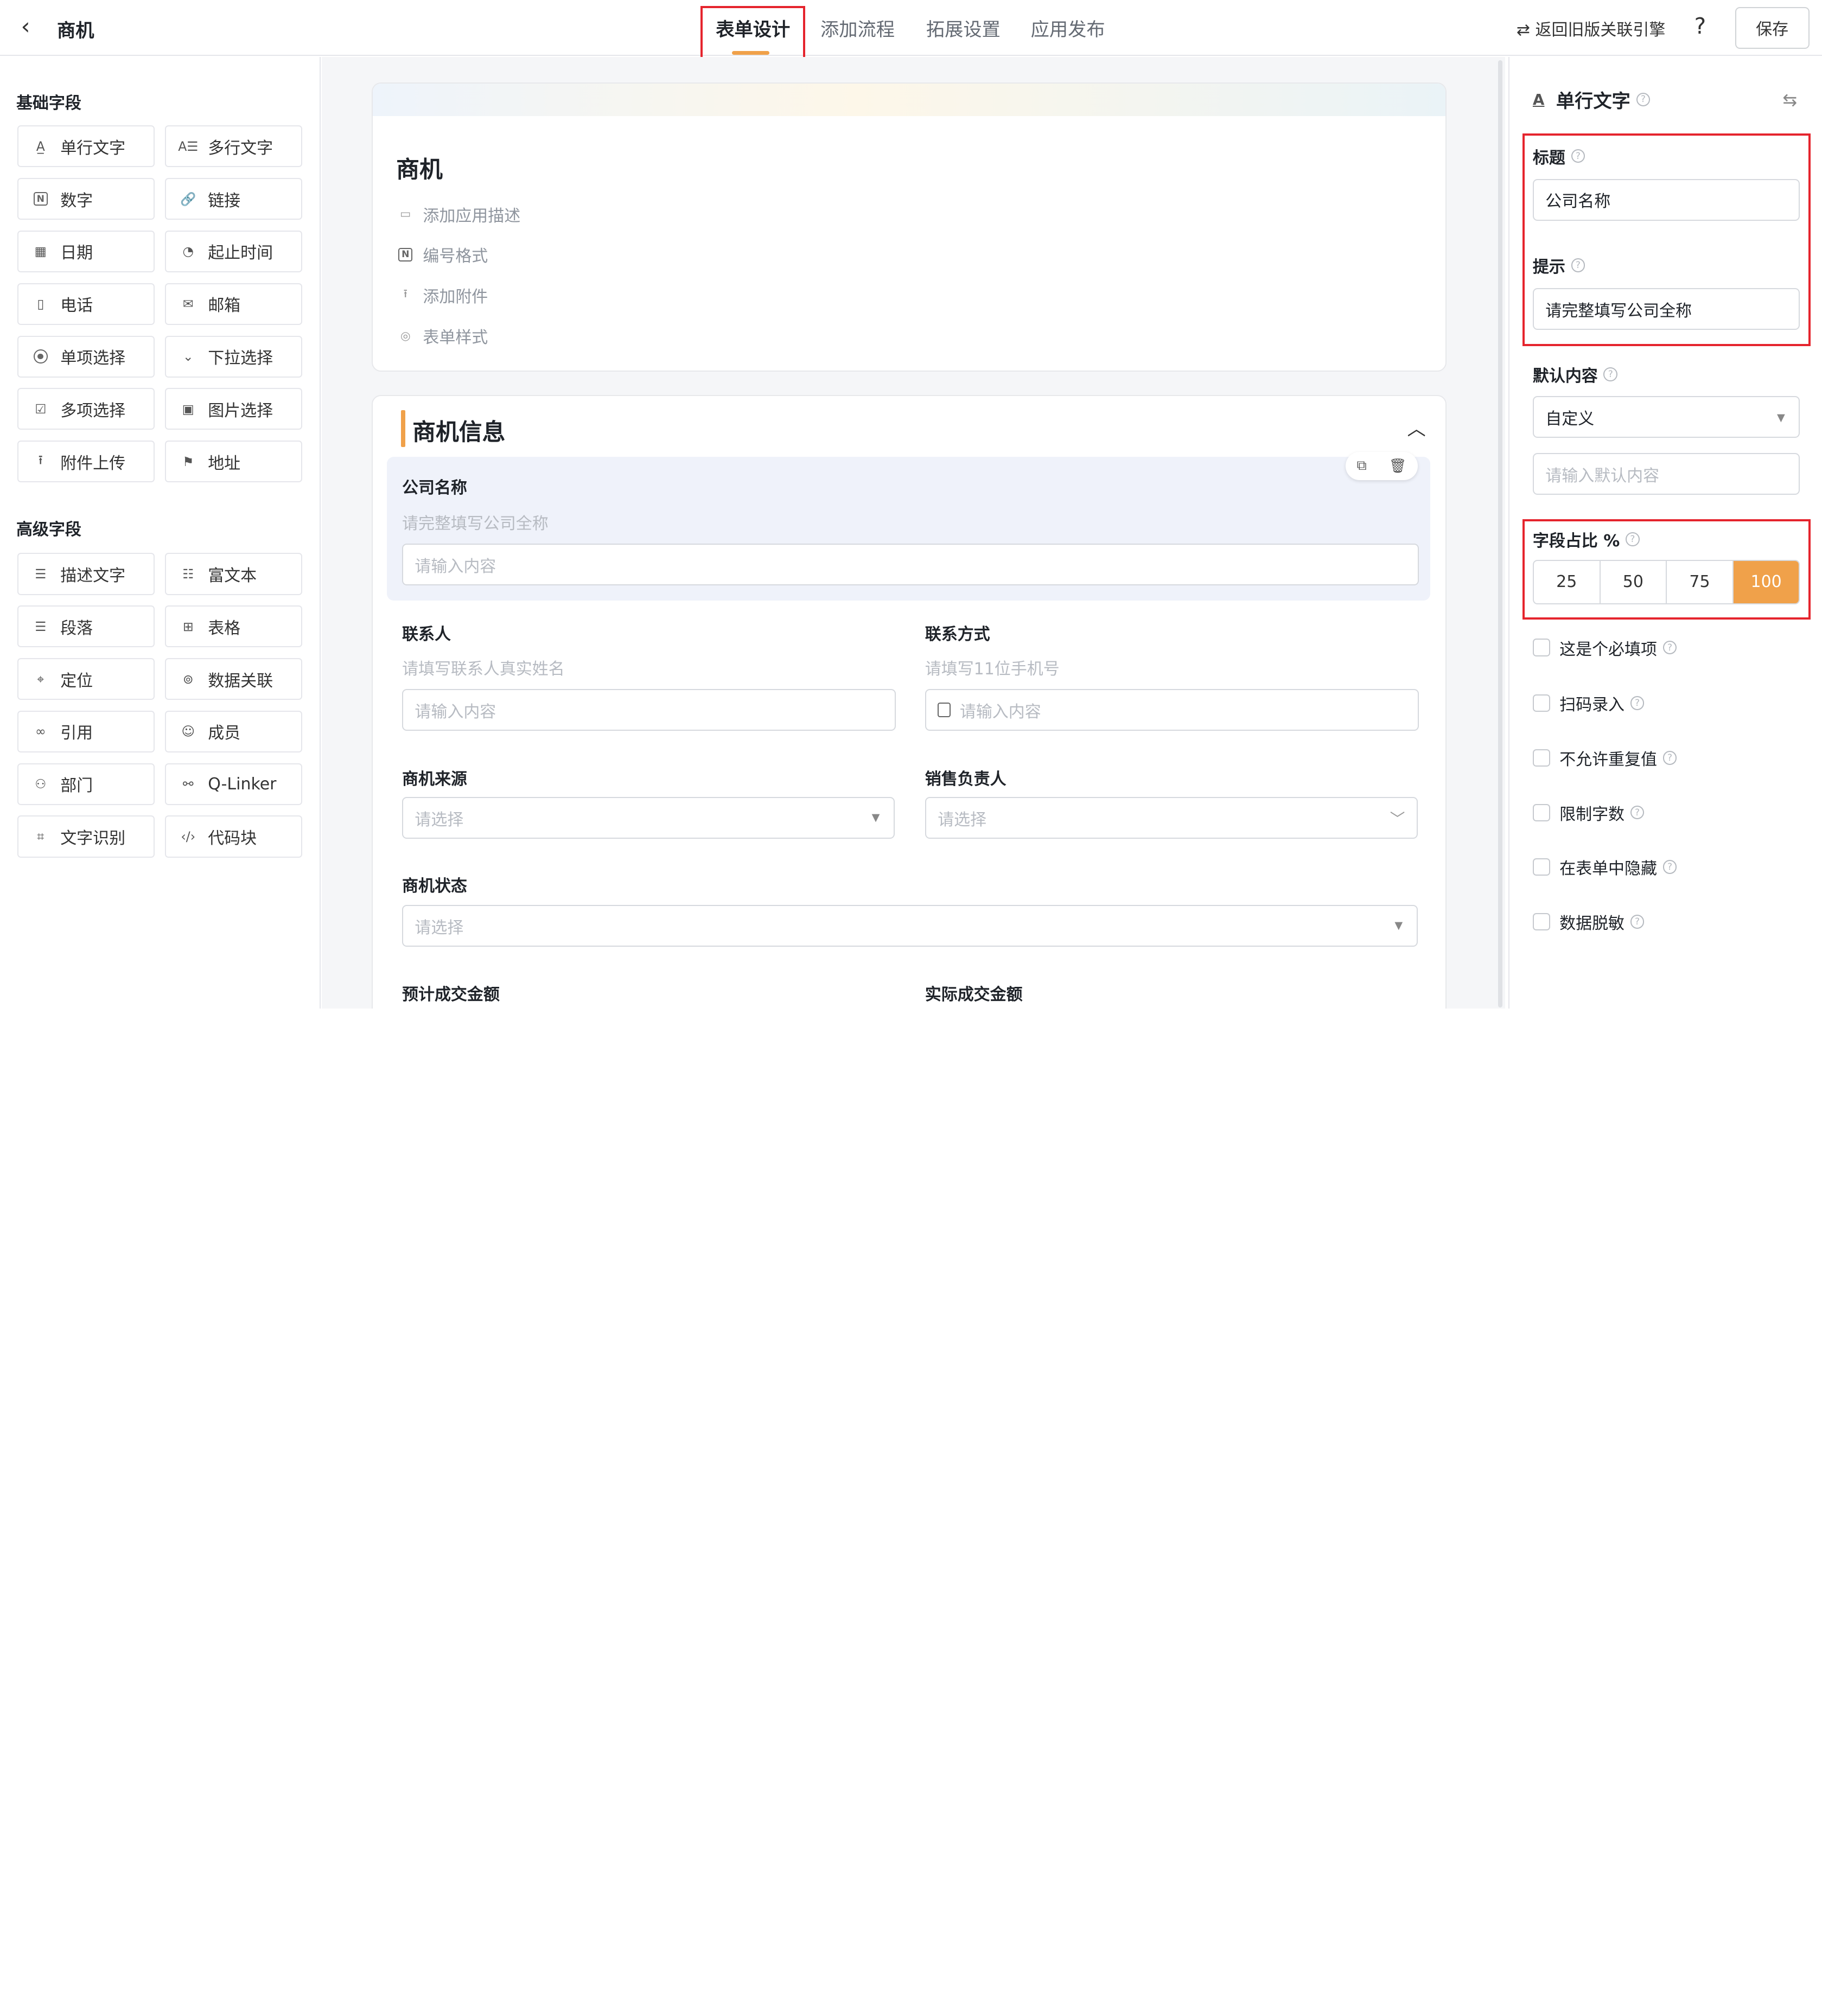 Image resolution: width=1822 pixels, height=2016 pixels. I want to click on option-checkbox-2: 不允许重复值?, so click(1604, 758).